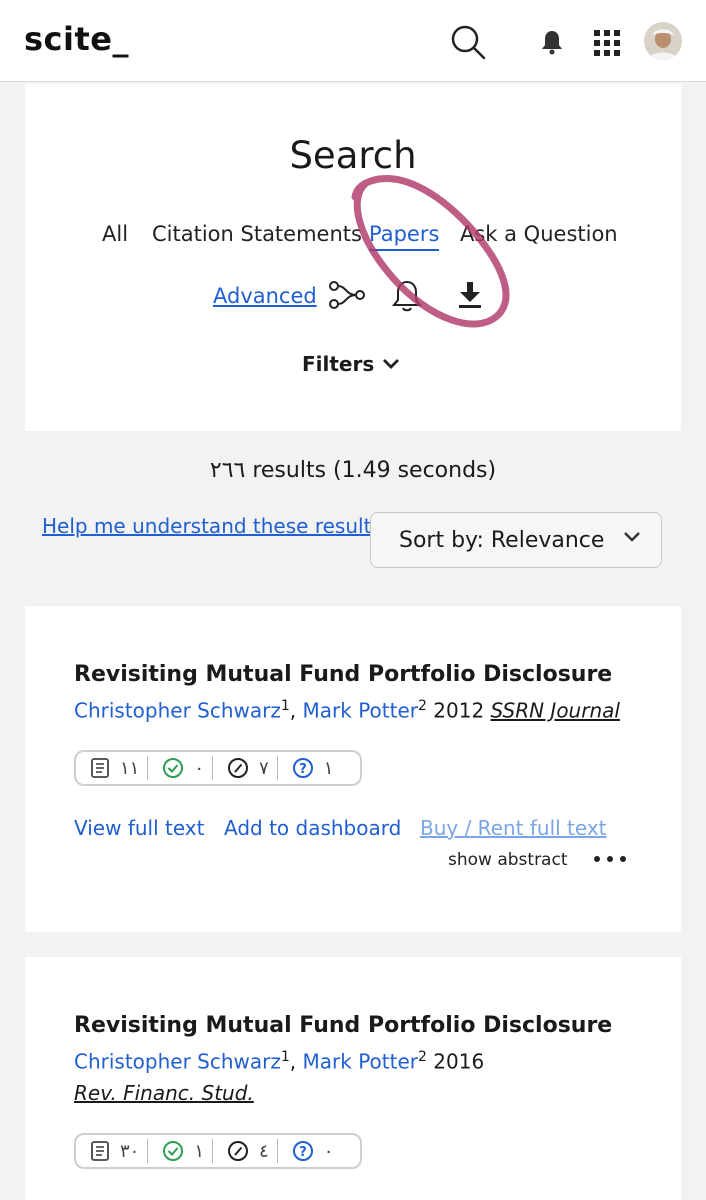 This screenshot has width=706, height=1200. What do you see at coordinates (139, 828) in the screenshot?
I see `view-full-text-link: View full text` at bounding box center [139, 828].